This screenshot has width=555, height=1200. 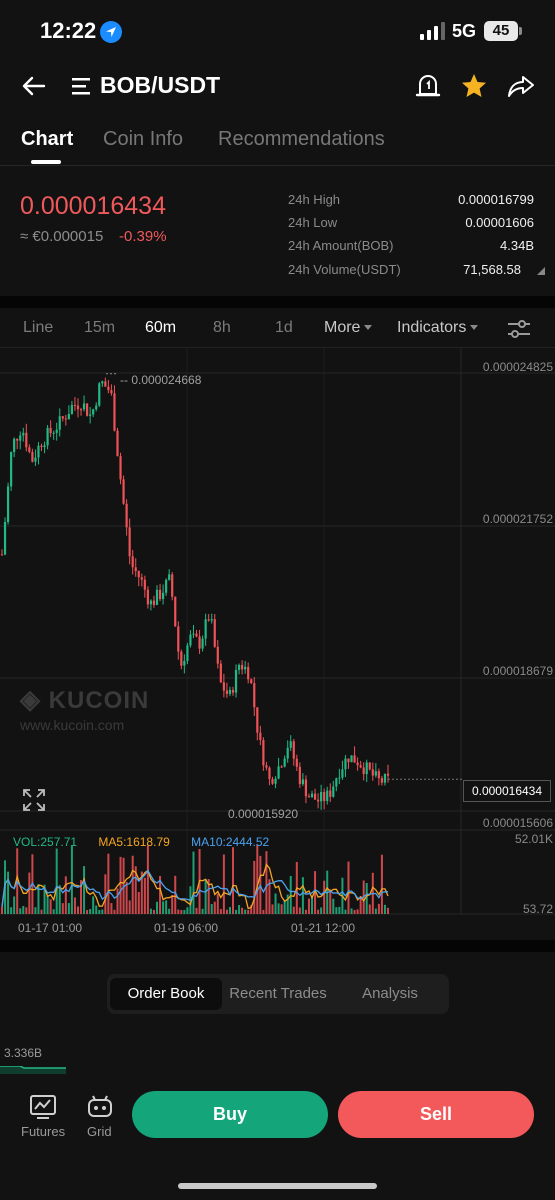 What do you see at coordinates (62, 236) in the screenshot?
I see `fiat-price: ≈ €0.000015` at bounding box center [62, 236].